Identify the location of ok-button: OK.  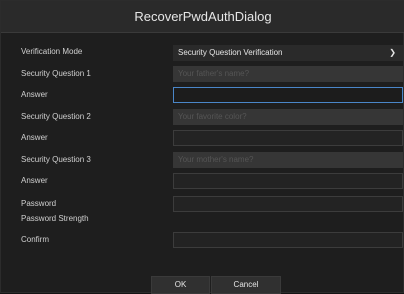
(180, 285).